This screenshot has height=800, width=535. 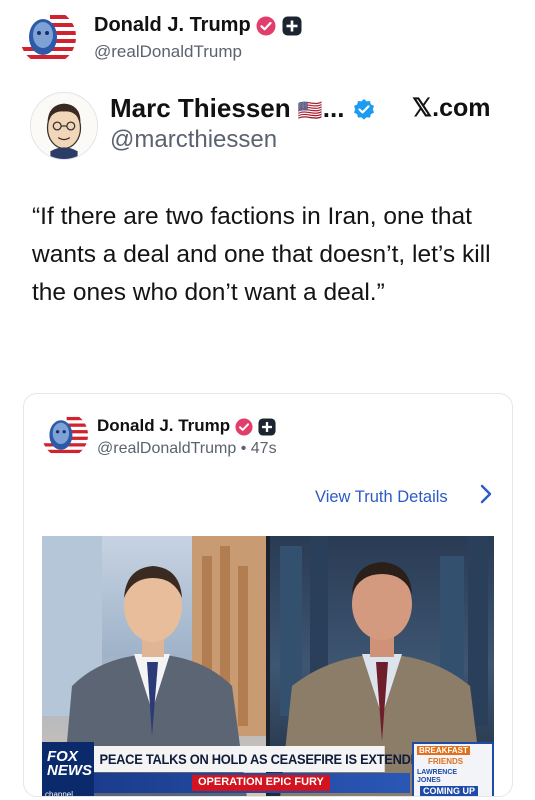 I want to click on promo-line1: BREAKFAST, so click(x=443, y=750).